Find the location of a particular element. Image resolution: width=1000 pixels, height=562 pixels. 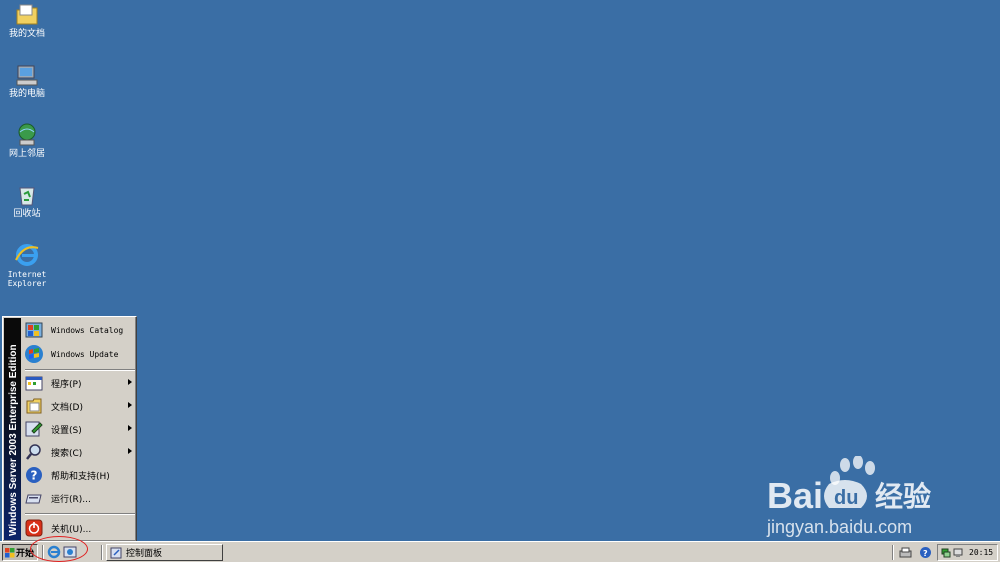

taskbar-button-label: 控制面板 is located at coordinates (144, 554).